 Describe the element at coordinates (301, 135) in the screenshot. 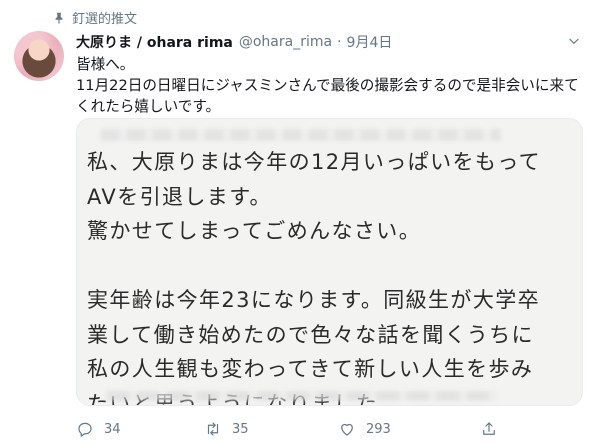

I see `blurred-text-top` at that location.